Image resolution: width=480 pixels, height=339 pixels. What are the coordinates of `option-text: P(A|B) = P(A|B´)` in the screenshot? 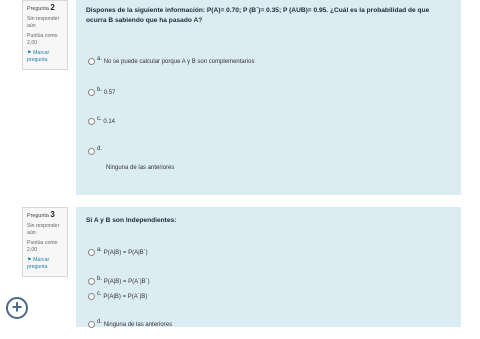 It's located at (125, 253).